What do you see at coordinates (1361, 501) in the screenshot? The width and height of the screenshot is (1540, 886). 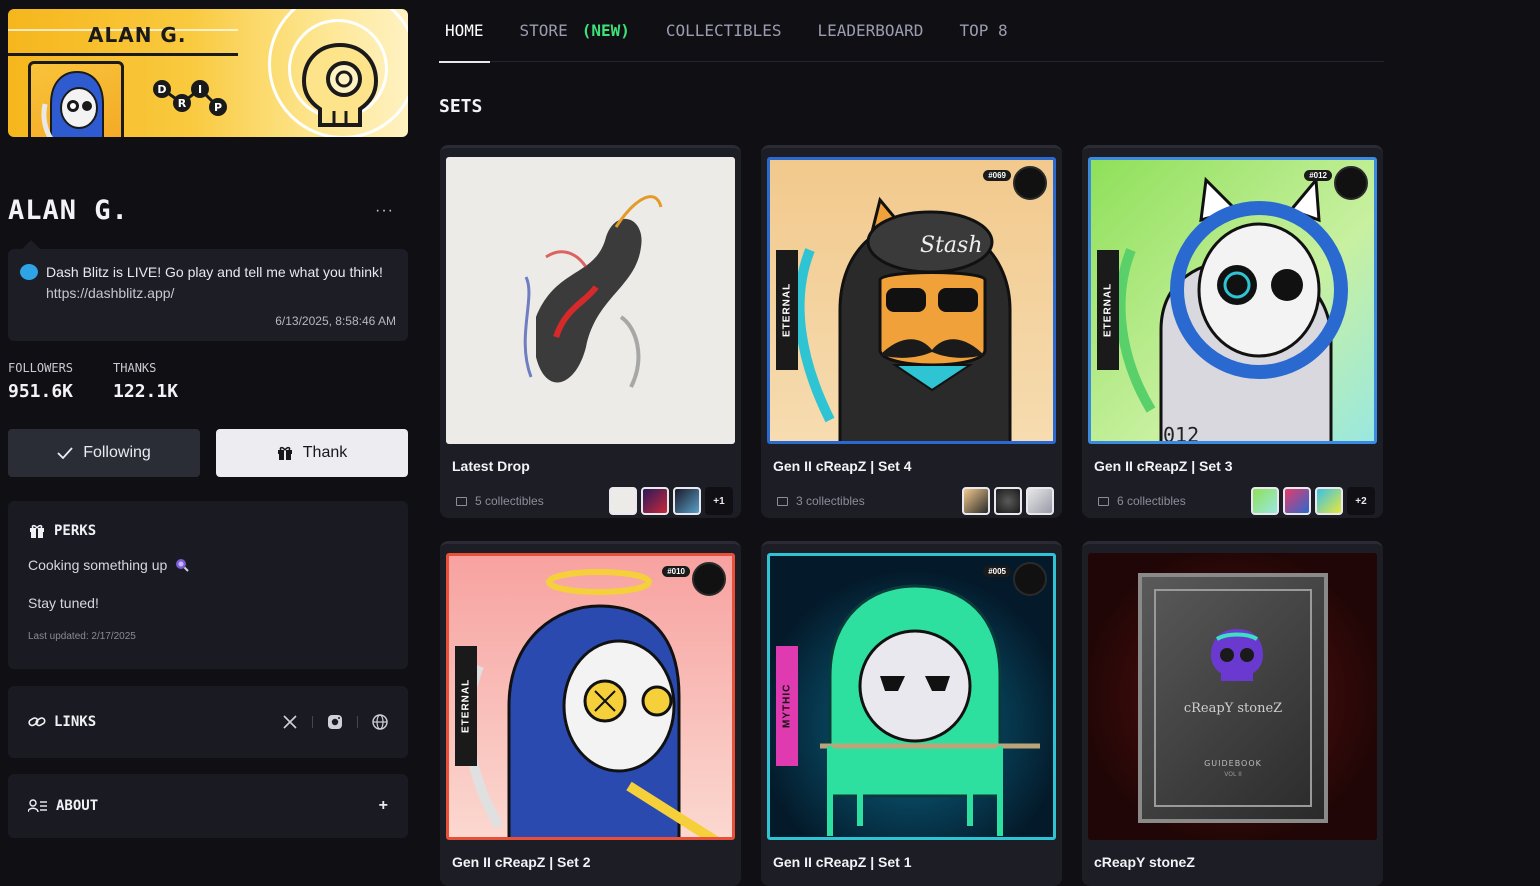 I see `more-count: +2` at bounding box center [1361, 501].